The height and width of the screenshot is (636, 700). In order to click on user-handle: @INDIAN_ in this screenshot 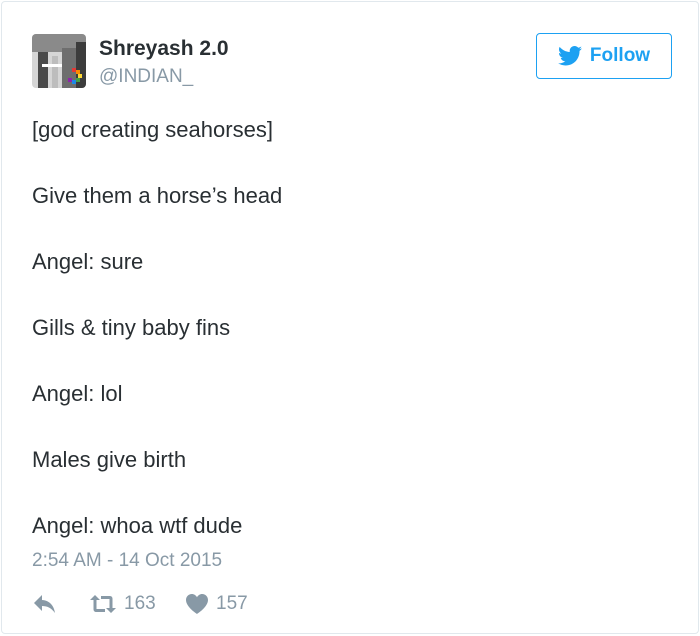, I will do `click(146, 77)`.